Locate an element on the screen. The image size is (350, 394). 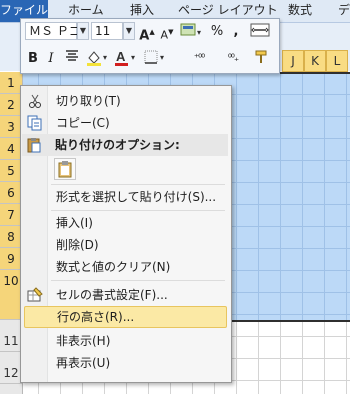
font-name-dropdown: ▼ is located at coordinates (83, 31).